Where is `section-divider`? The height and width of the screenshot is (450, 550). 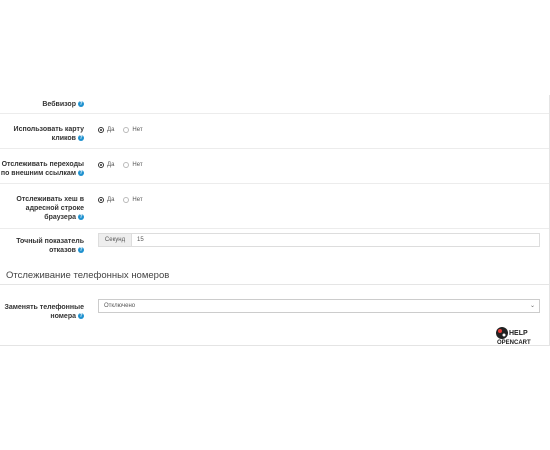
section-divider is located at coordinates (274, 284).